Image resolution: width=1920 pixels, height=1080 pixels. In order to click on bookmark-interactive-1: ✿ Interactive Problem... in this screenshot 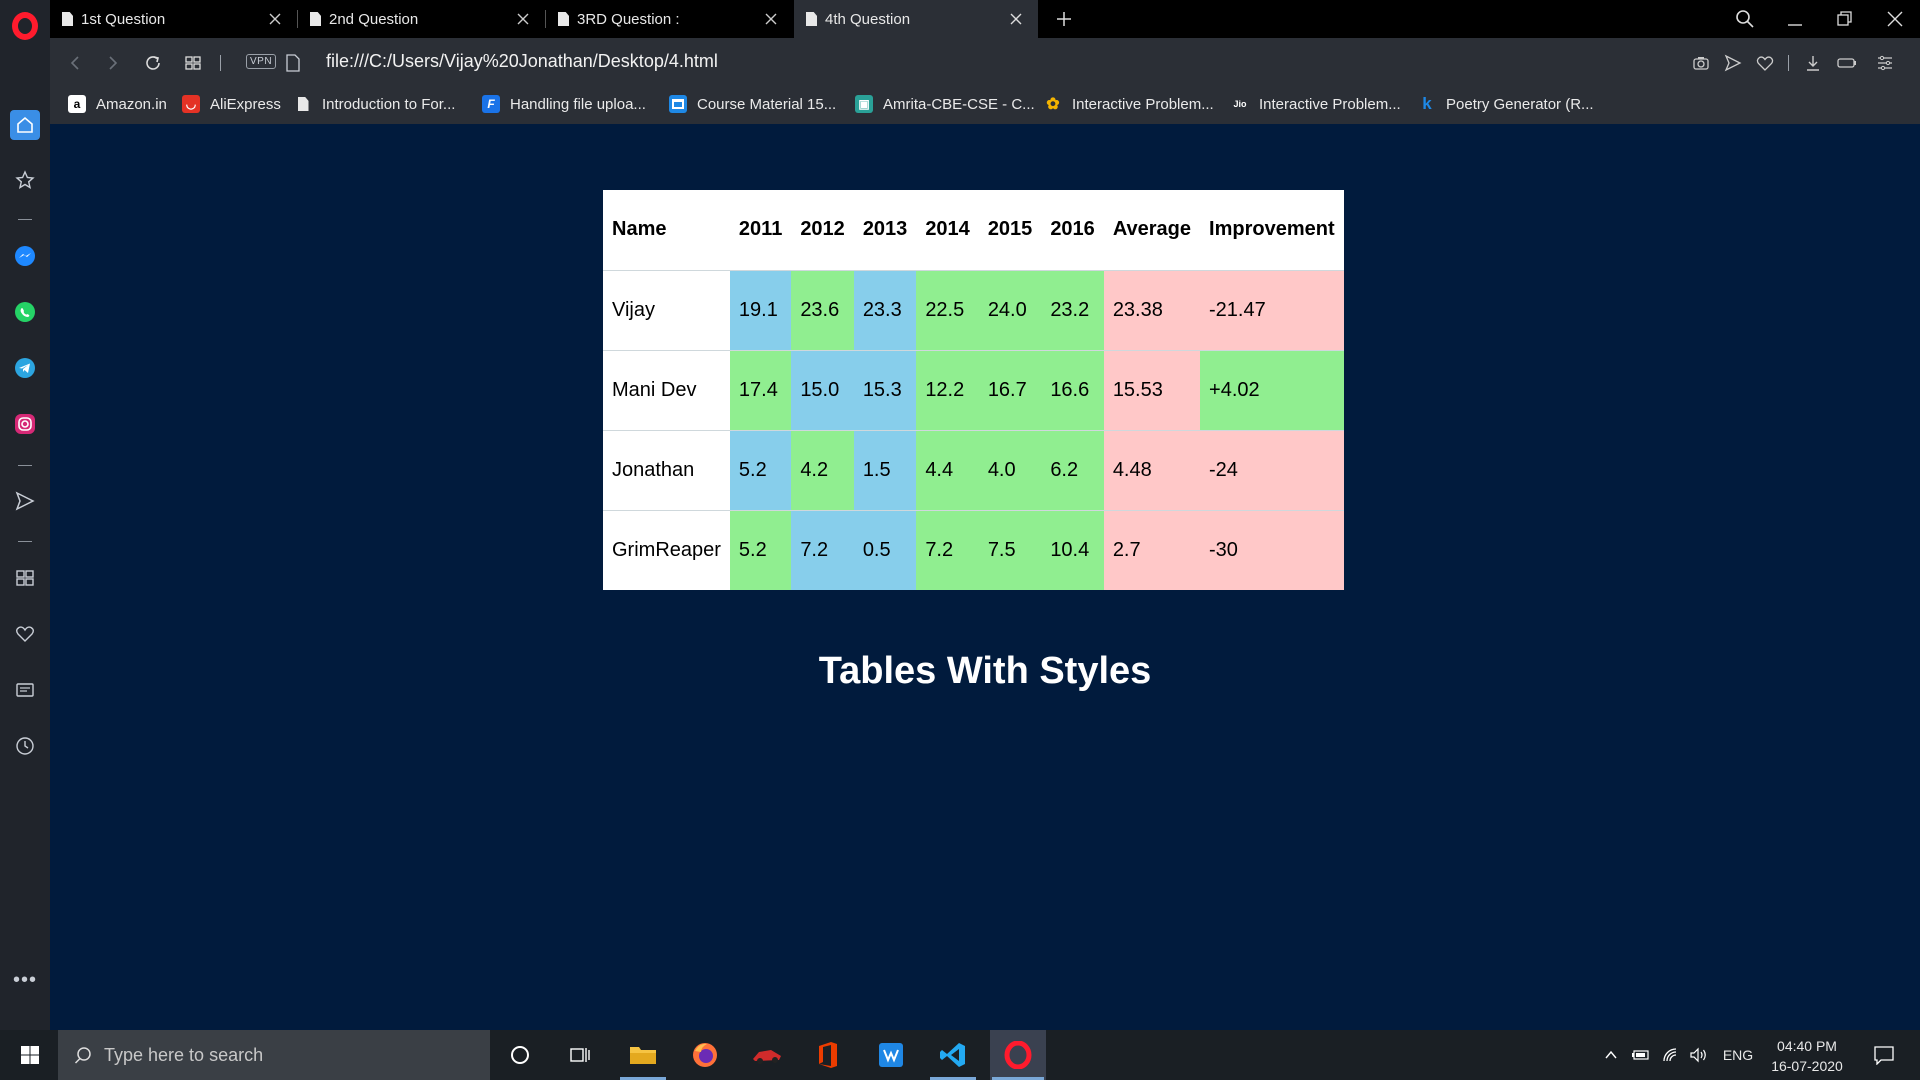, I will do `click(1128, 104)`.